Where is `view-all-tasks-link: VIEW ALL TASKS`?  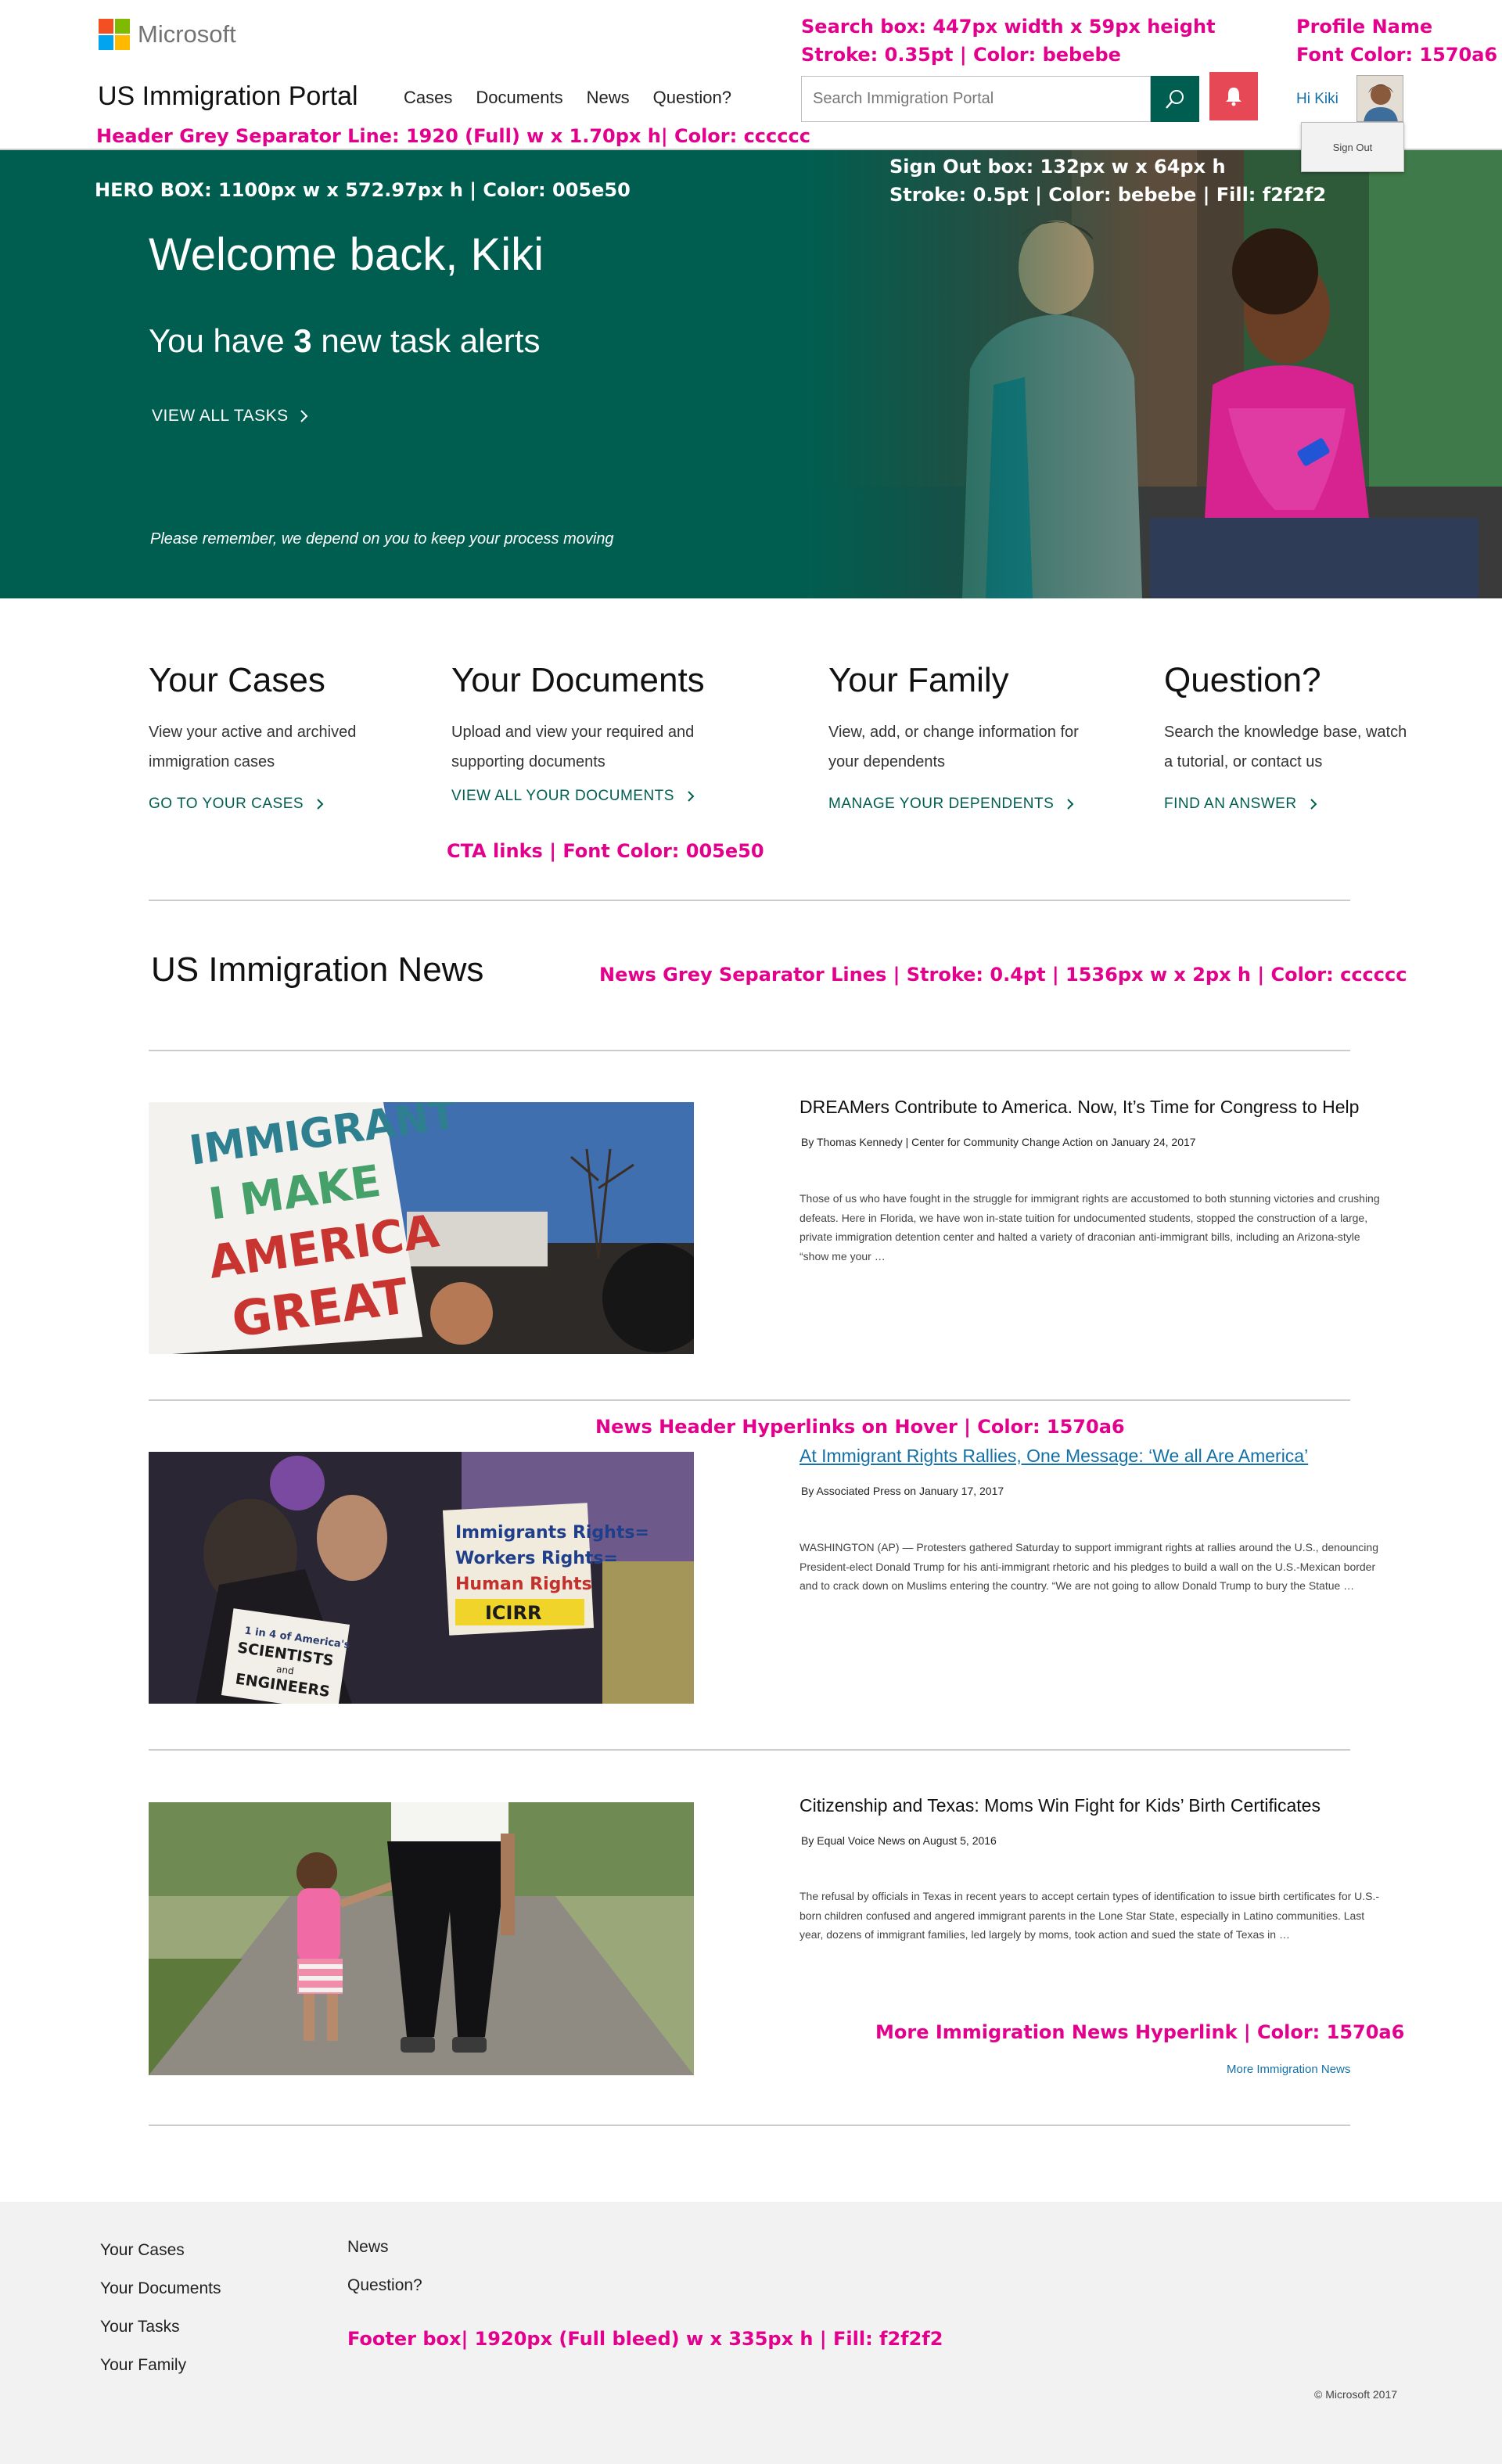 view-all-tasks-link: VIEW ALL TASKS is located at coordinates (231, 417).